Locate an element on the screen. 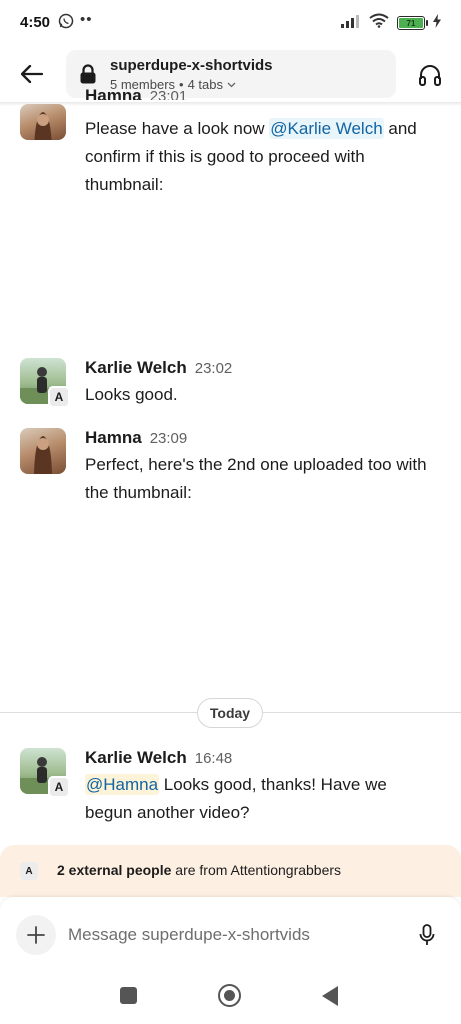 The image size is (461, 1024). message-text-part: Please have a look now is located at coordinates (177, 128).